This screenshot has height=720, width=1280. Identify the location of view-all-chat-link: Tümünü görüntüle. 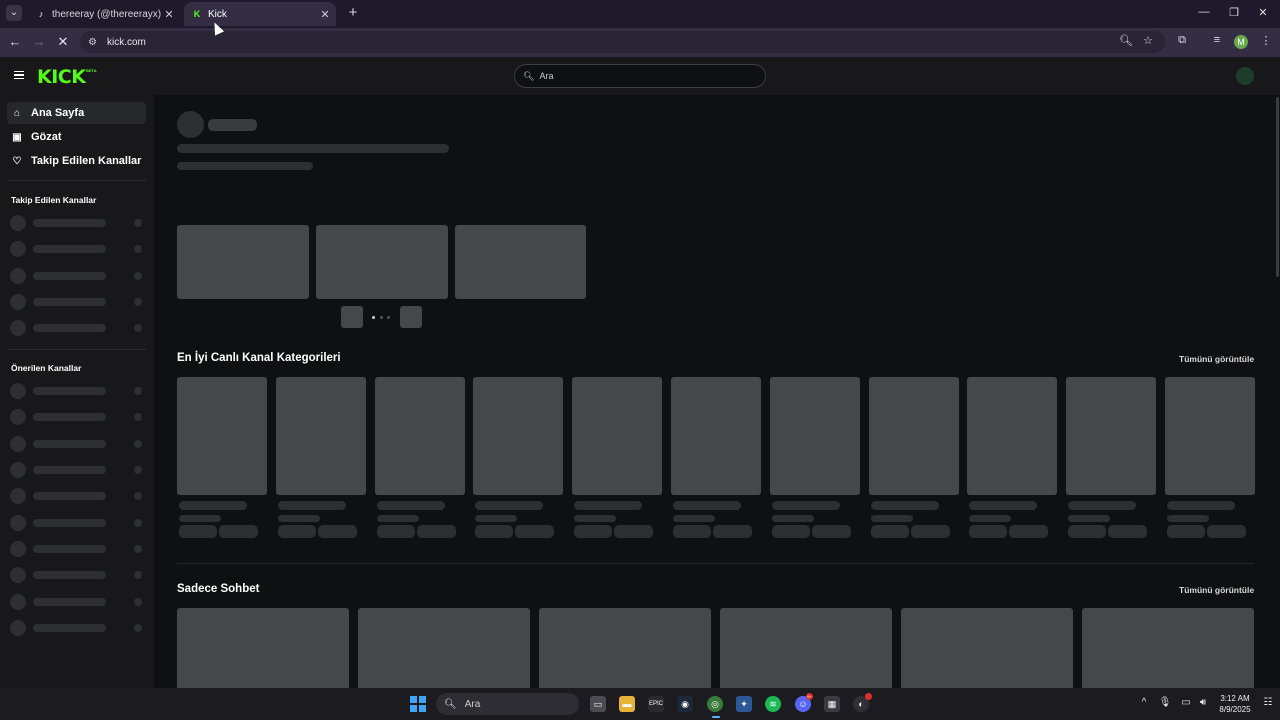
(1216, 590).